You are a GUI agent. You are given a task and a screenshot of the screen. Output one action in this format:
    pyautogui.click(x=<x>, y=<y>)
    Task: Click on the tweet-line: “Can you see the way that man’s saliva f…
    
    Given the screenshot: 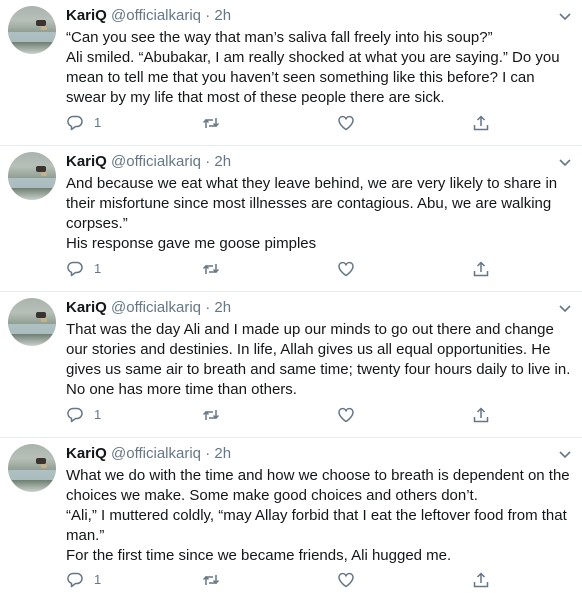 What is the action you would take?
    pyautogui.click(x=279, y=37)
    